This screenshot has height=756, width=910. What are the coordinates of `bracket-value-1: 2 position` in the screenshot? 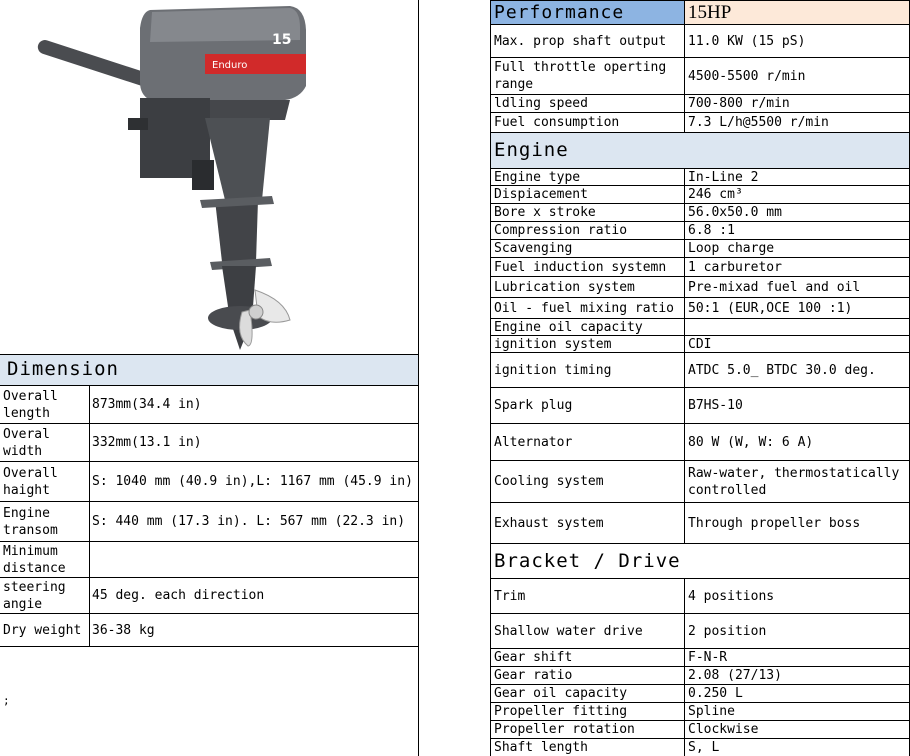 It's located at (727, 631).